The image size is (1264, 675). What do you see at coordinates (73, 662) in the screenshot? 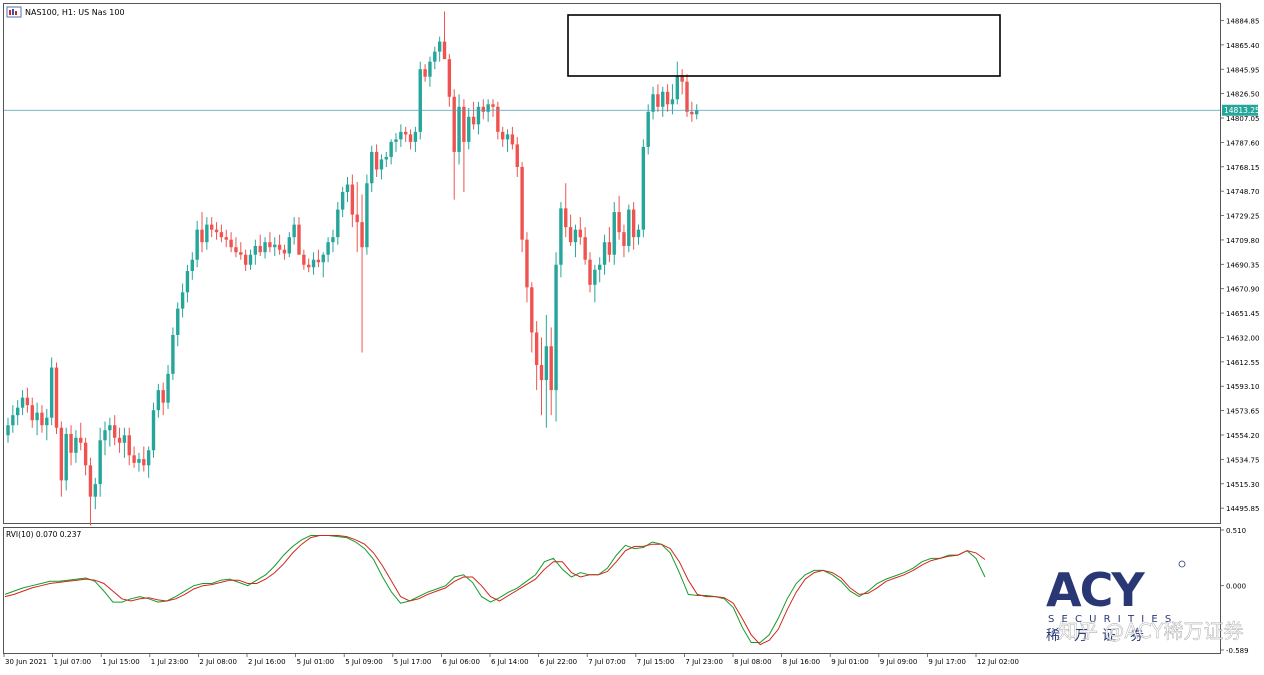
I see `time-tick-label: 1 Jul 07:00` at bounding box center [73, 662].